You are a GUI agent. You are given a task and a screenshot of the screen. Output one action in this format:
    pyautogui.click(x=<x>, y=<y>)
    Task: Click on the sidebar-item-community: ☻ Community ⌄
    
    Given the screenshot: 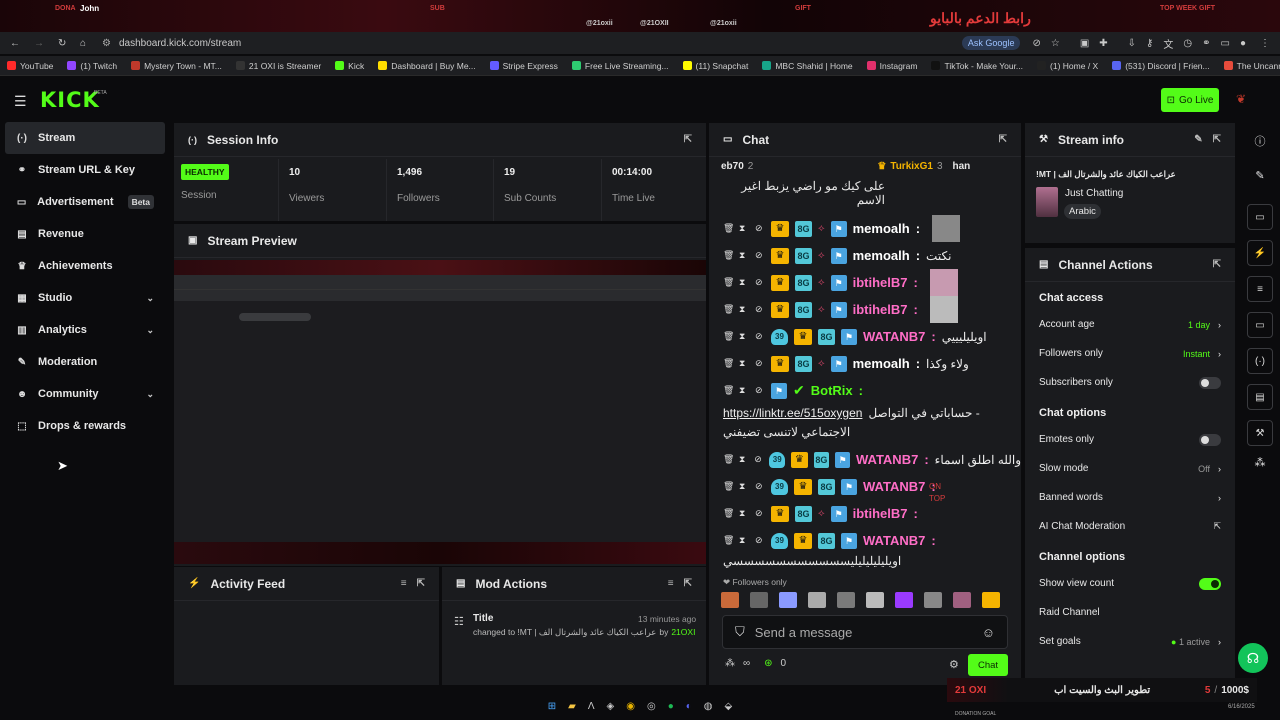 What is the action you would take?
    pyautogui.click(x=85, y=394)
    